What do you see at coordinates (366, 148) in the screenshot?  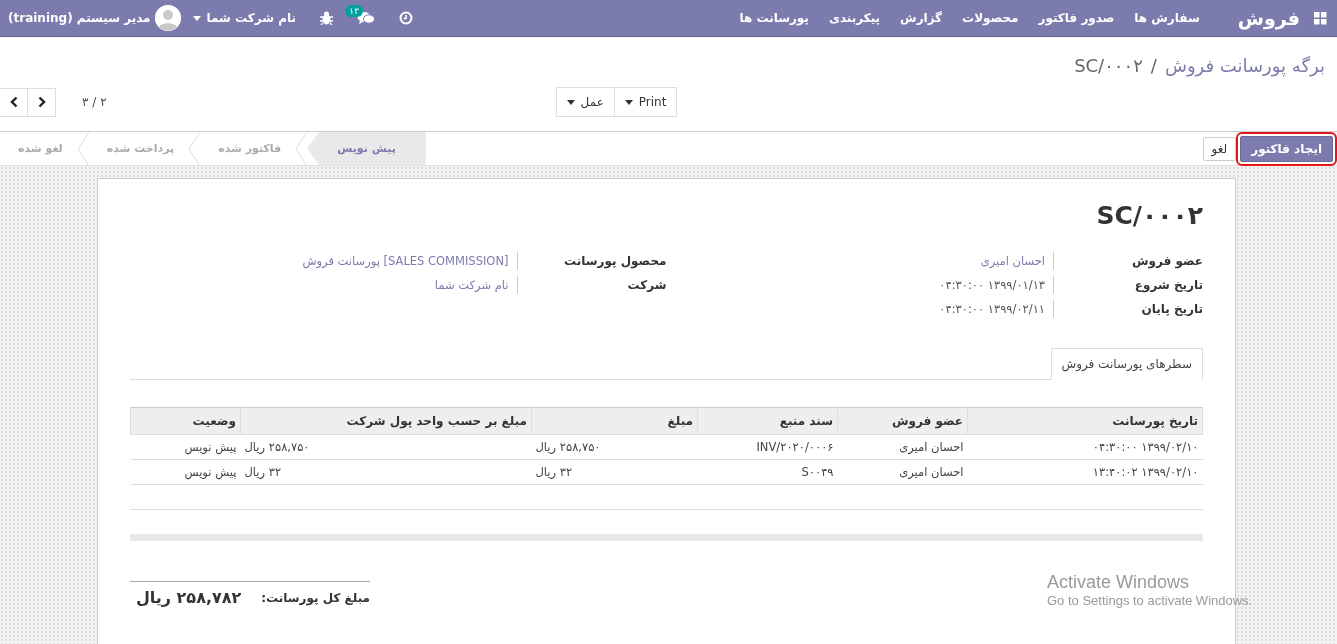 I see `status-stage: پیش نویس` at bounding box center [366, 148].